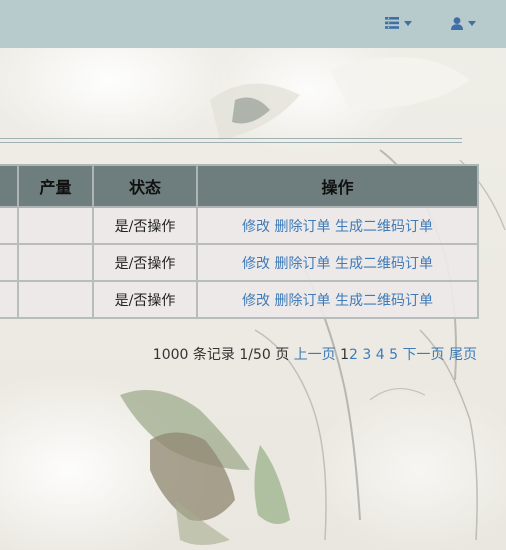  I want to click on user-icon, so click(457, 23).